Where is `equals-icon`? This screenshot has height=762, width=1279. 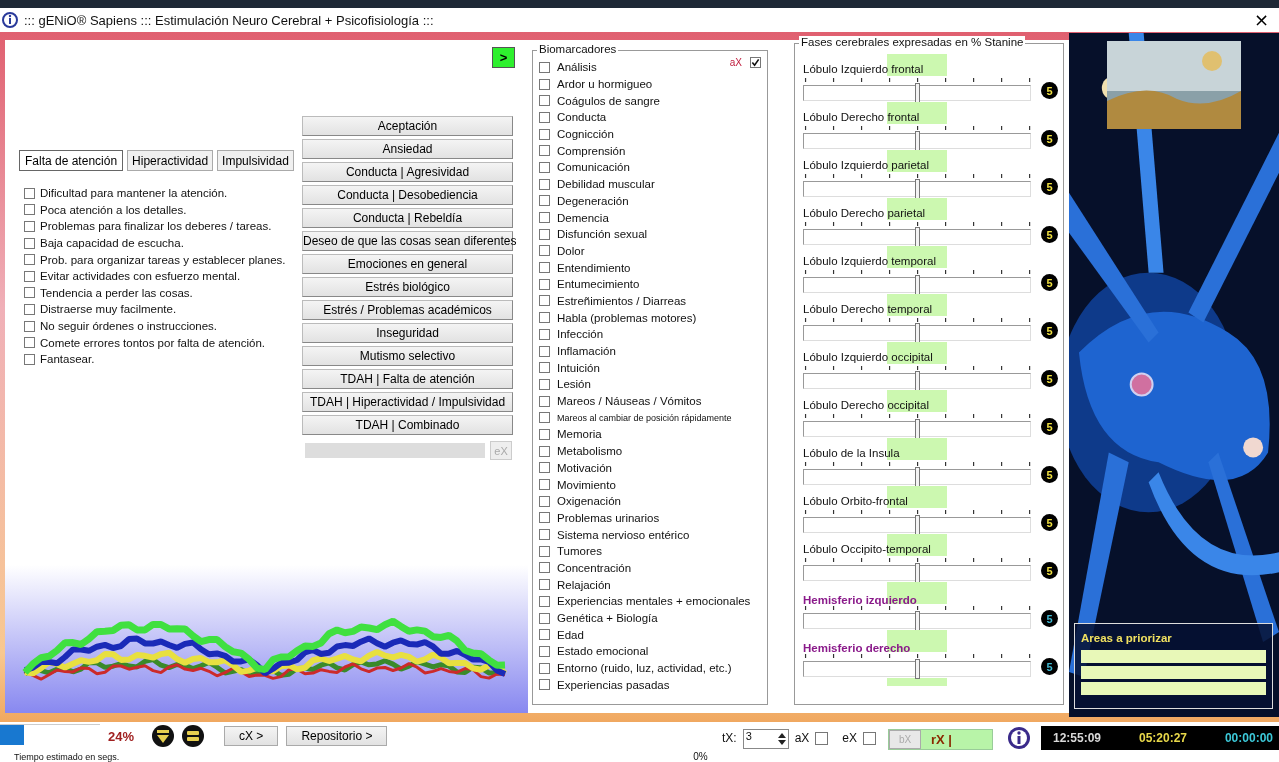
equals-icon is located at coordinates (193, 736).